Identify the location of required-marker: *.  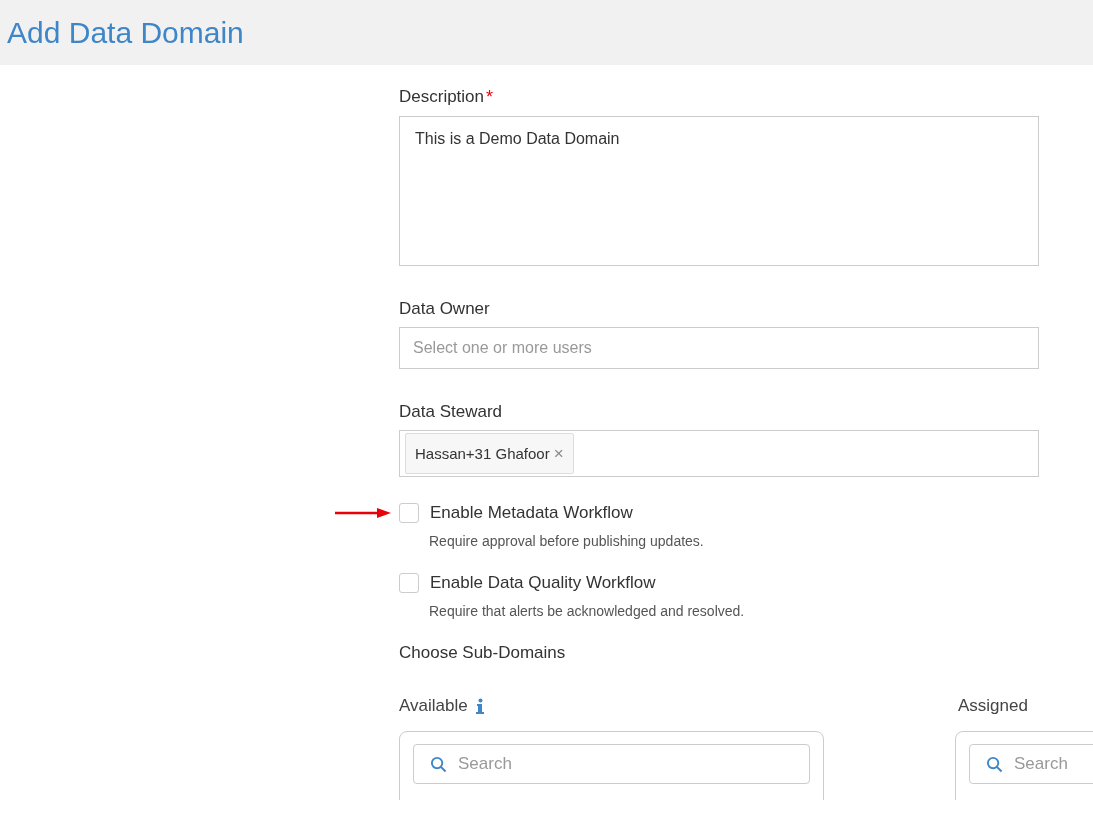
(490, 97).